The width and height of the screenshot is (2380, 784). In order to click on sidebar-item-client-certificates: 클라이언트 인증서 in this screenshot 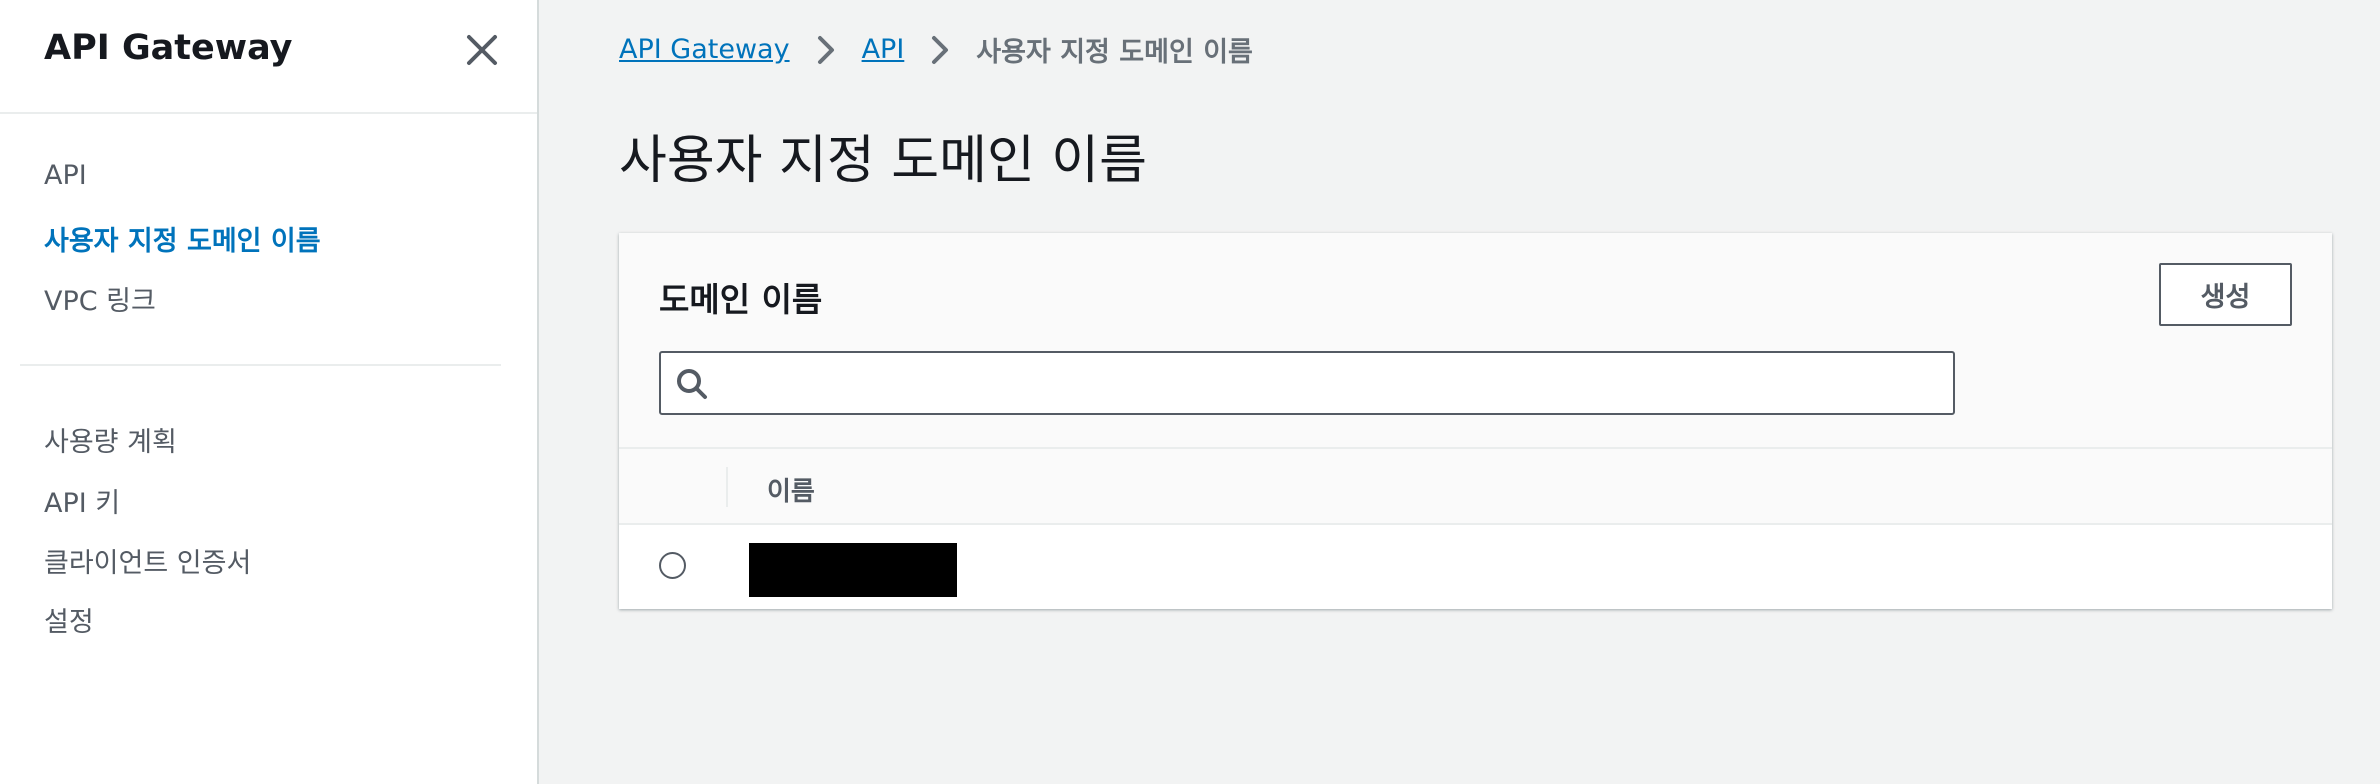, I will do `click(147, 560)`.